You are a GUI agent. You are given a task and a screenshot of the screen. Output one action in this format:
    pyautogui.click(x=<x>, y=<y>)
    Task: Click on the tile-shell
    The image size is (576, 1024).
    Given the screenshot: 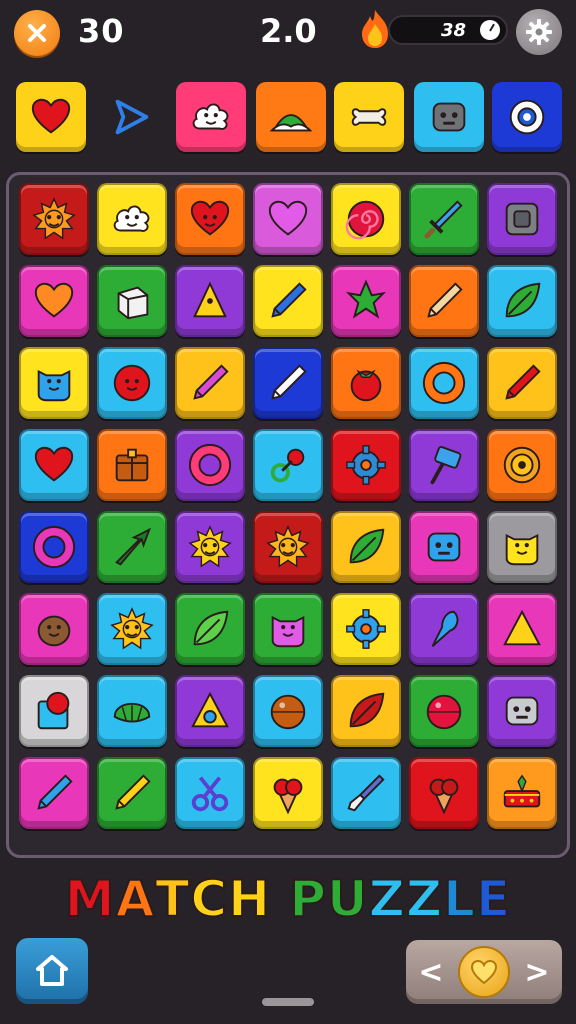 What is the action you would take?
    pyautogui.click(x=132, y=711)
    